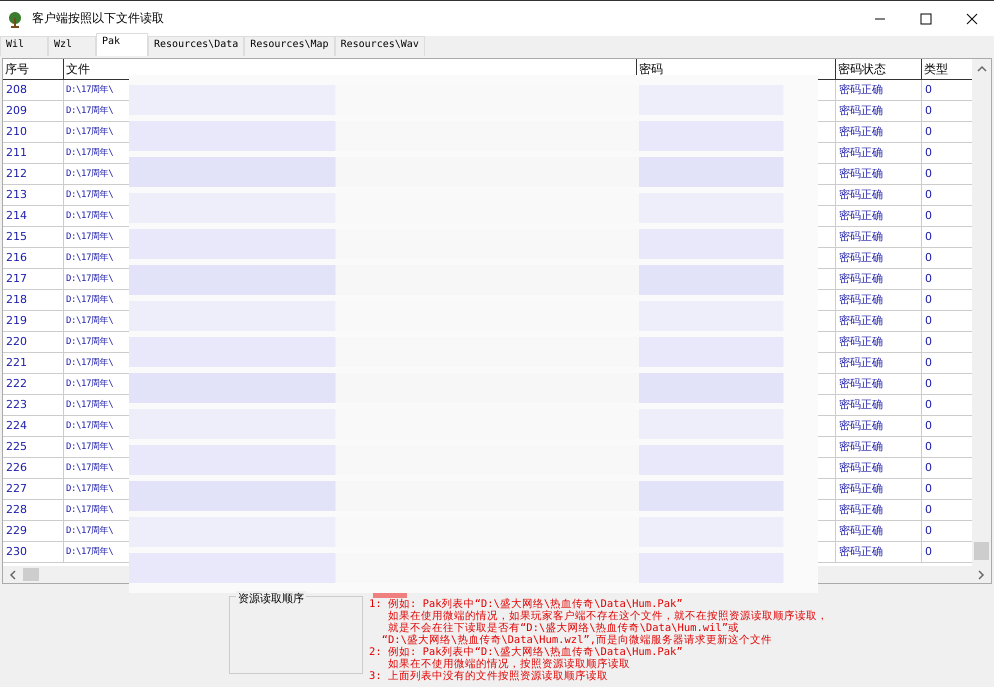 Image resolution: width=994 pixels, height=687 pixels. I want to click on table-cell-text: 225, so click(16, 447).